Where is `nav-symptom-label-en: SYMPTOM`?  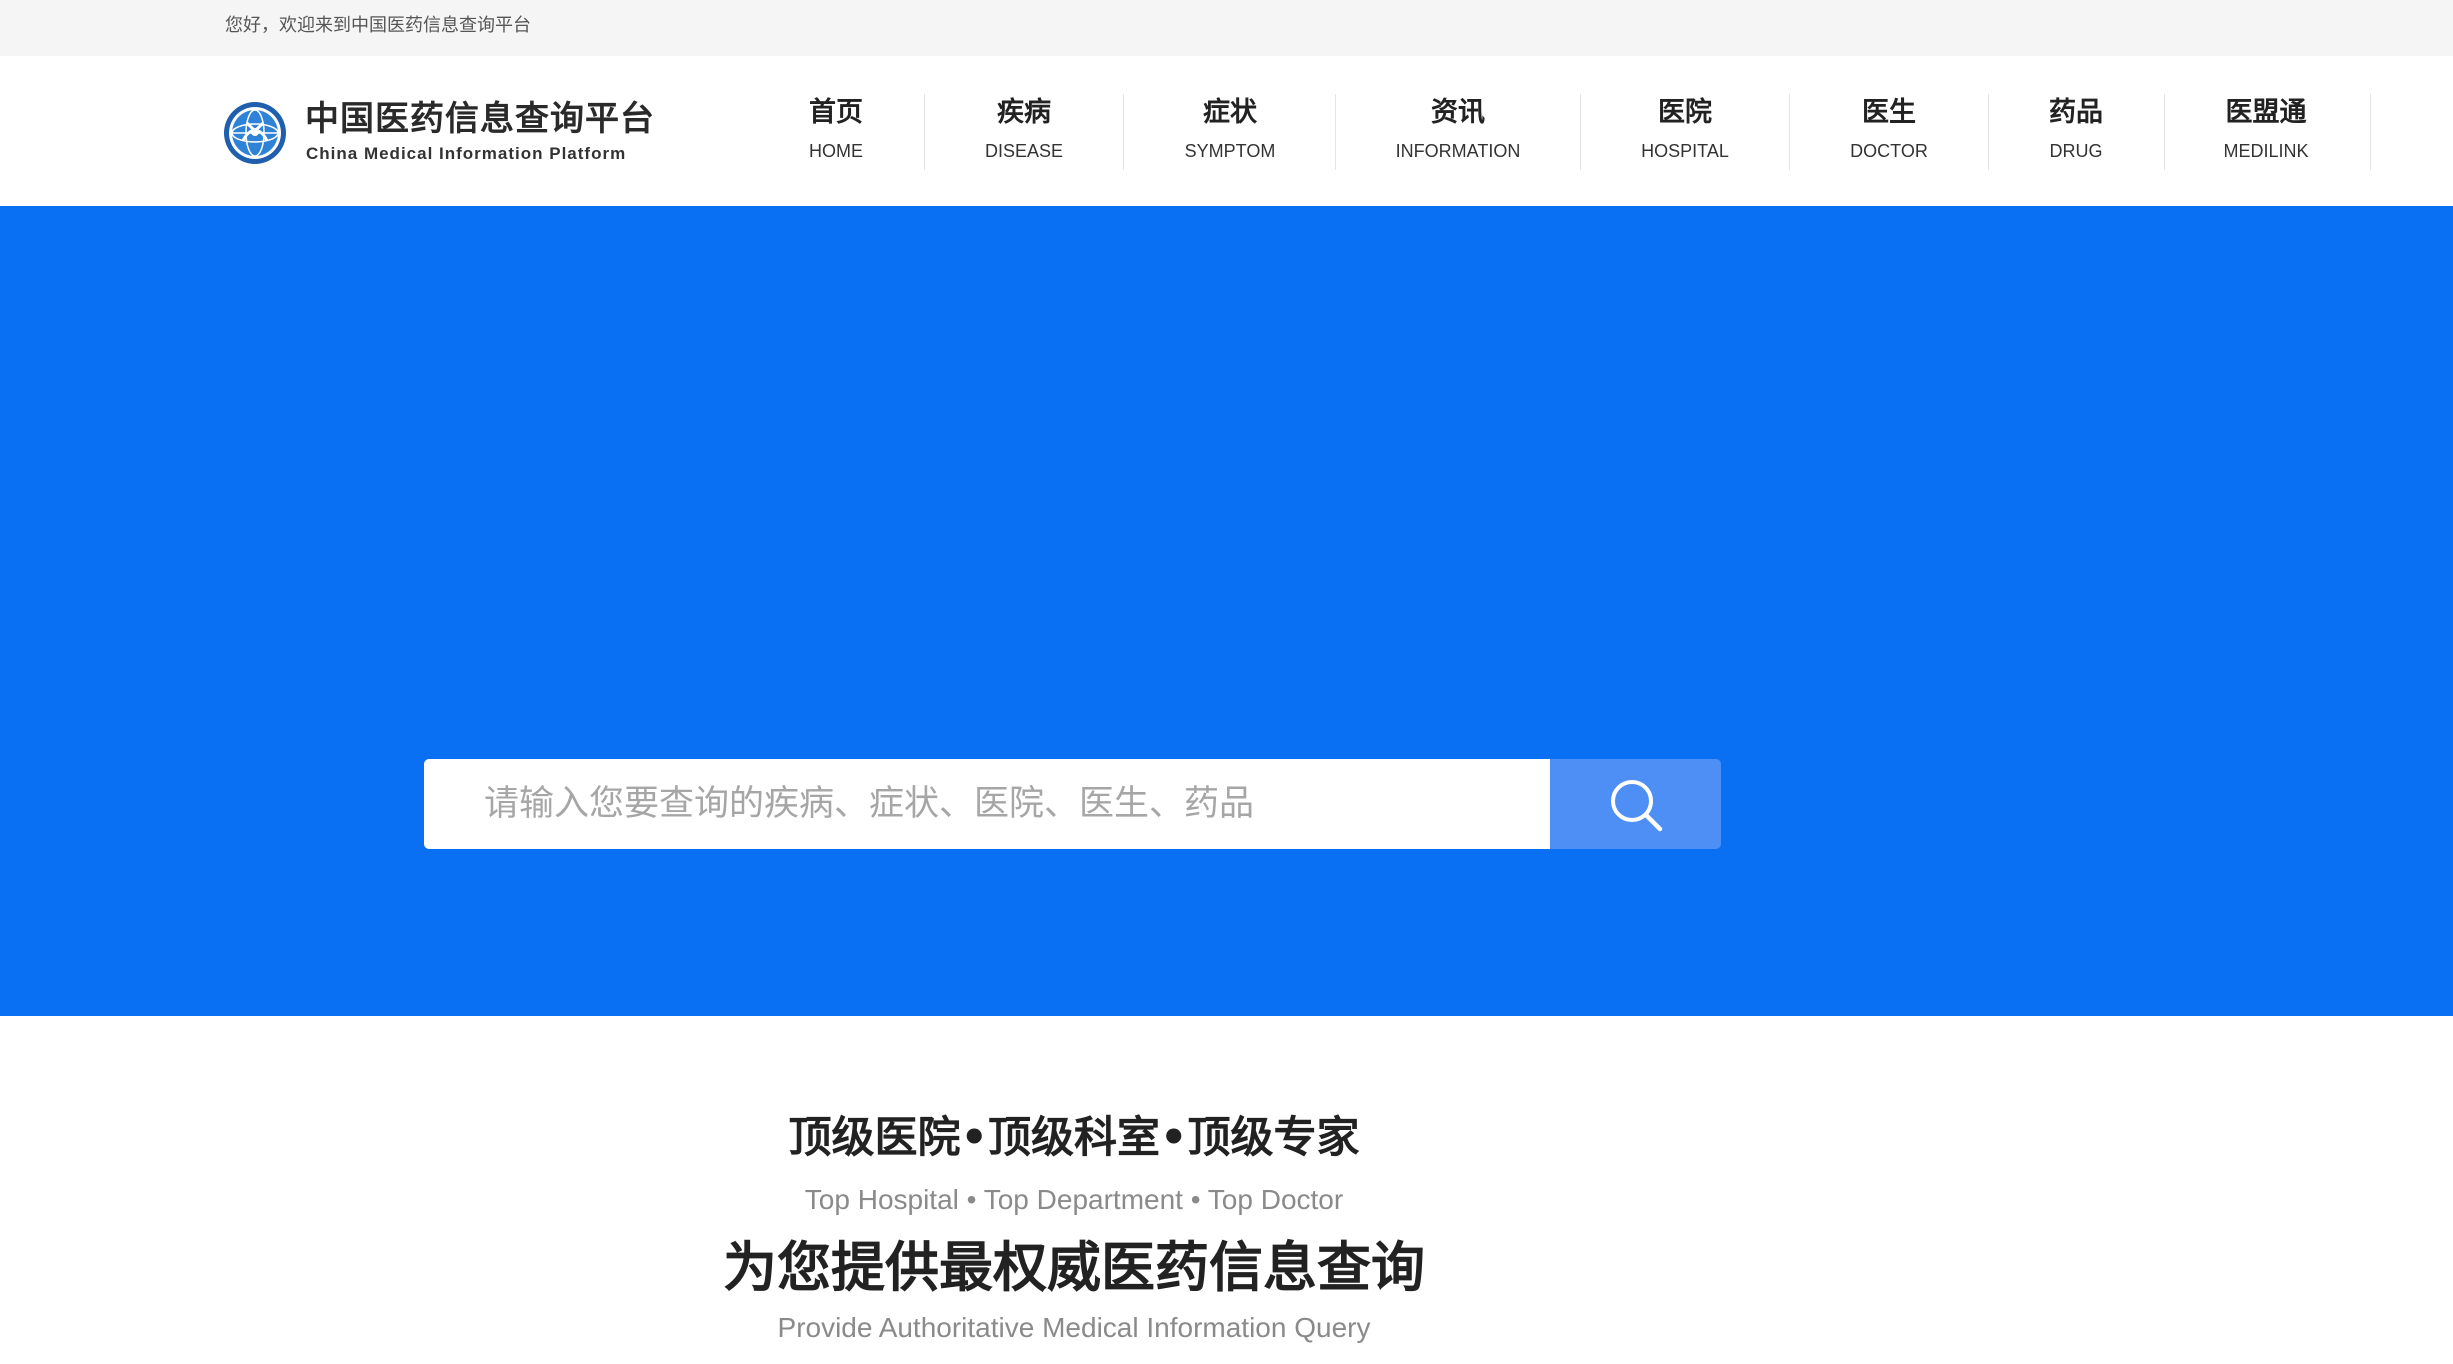 nav-symptom-label-en: SYMPTOM is located at coordinates (1230, 151).